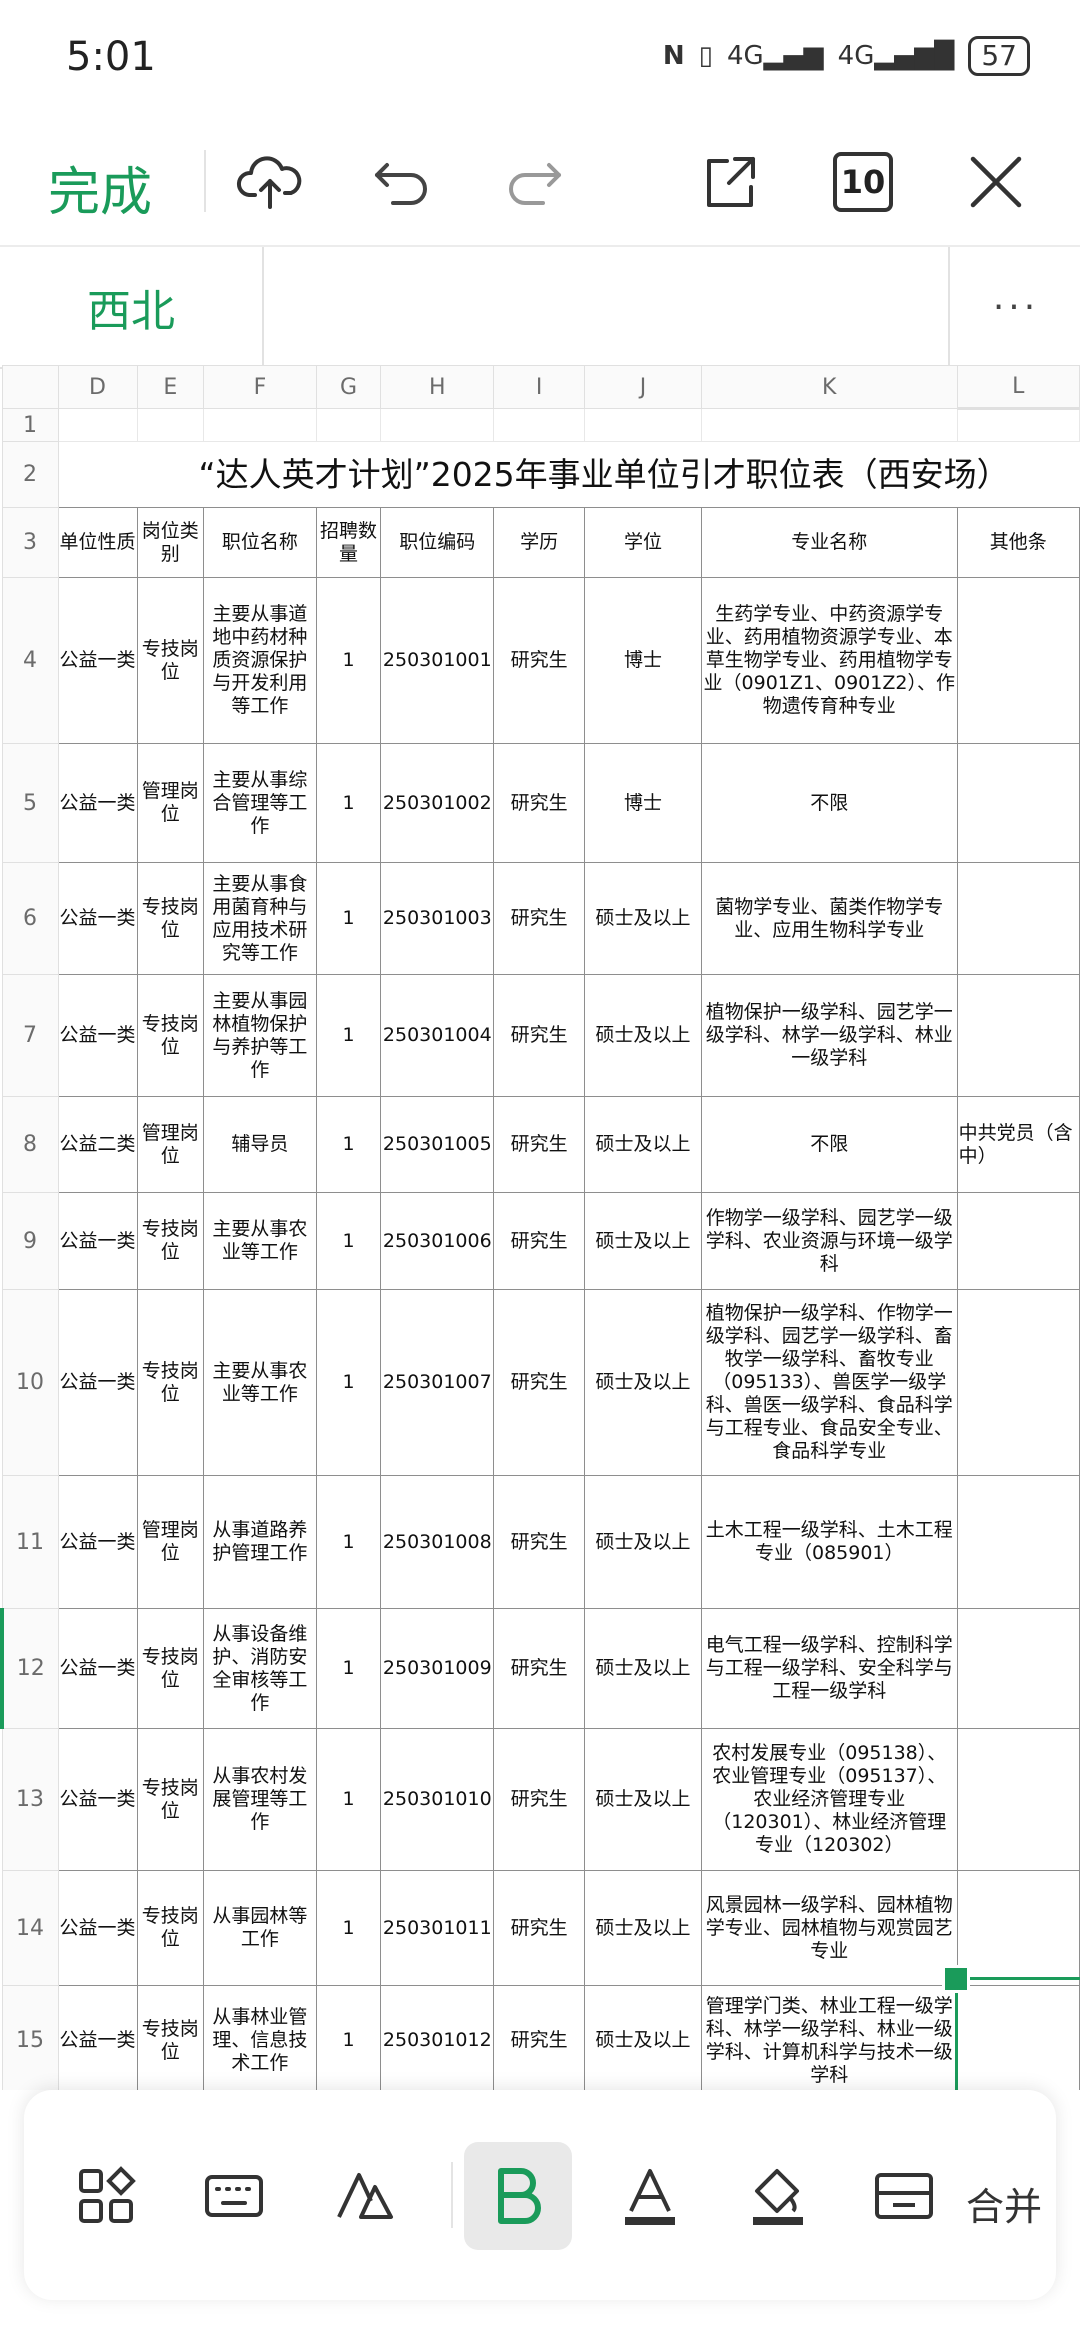  I want to click on cell-code: 250301010, so click(437, 1799).